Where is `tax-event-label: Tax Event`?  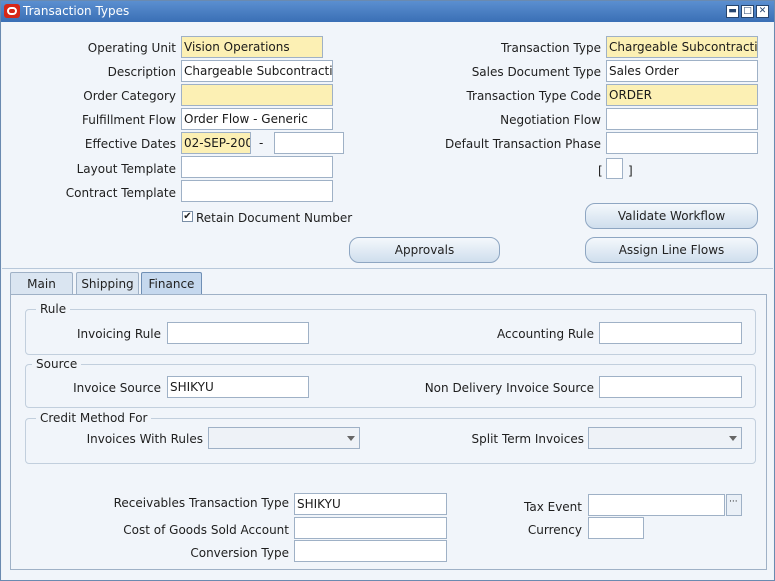
tax-event-label: Tax Event is located at coordinates (553, 507).